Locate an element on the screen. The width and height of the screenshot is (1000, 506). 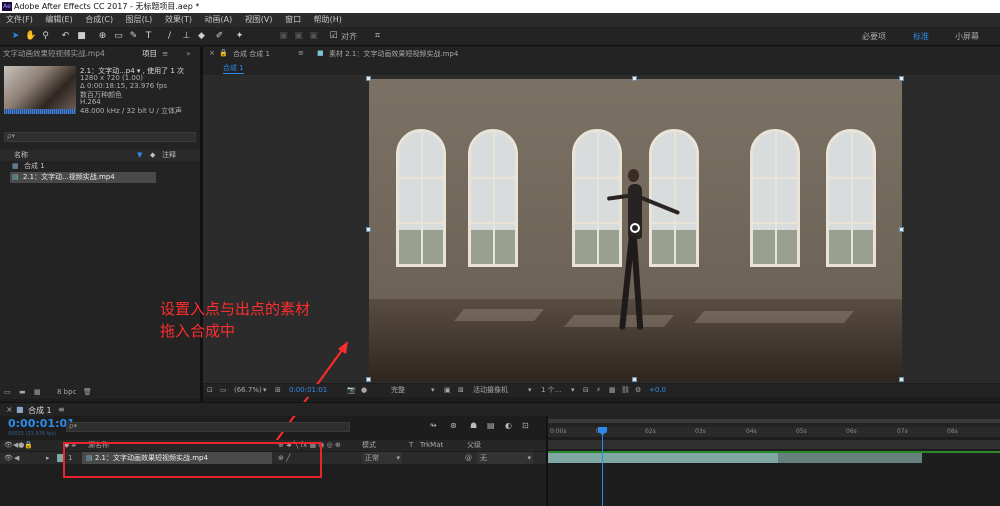
timeline-navigator is located at coordinates (774, 421).